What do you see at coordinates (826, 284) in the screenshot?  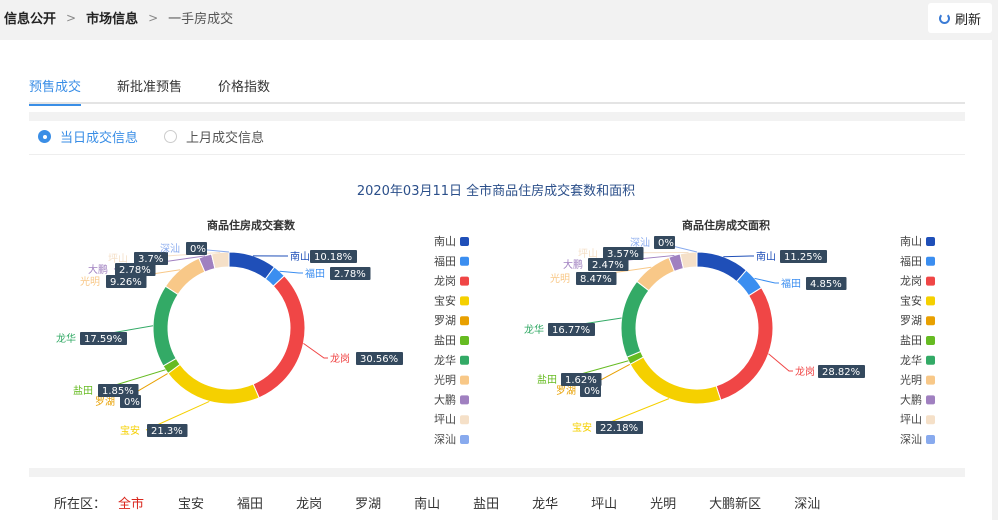 I see `slice-value-label: 4.85%` at bounding box center [826, 284].